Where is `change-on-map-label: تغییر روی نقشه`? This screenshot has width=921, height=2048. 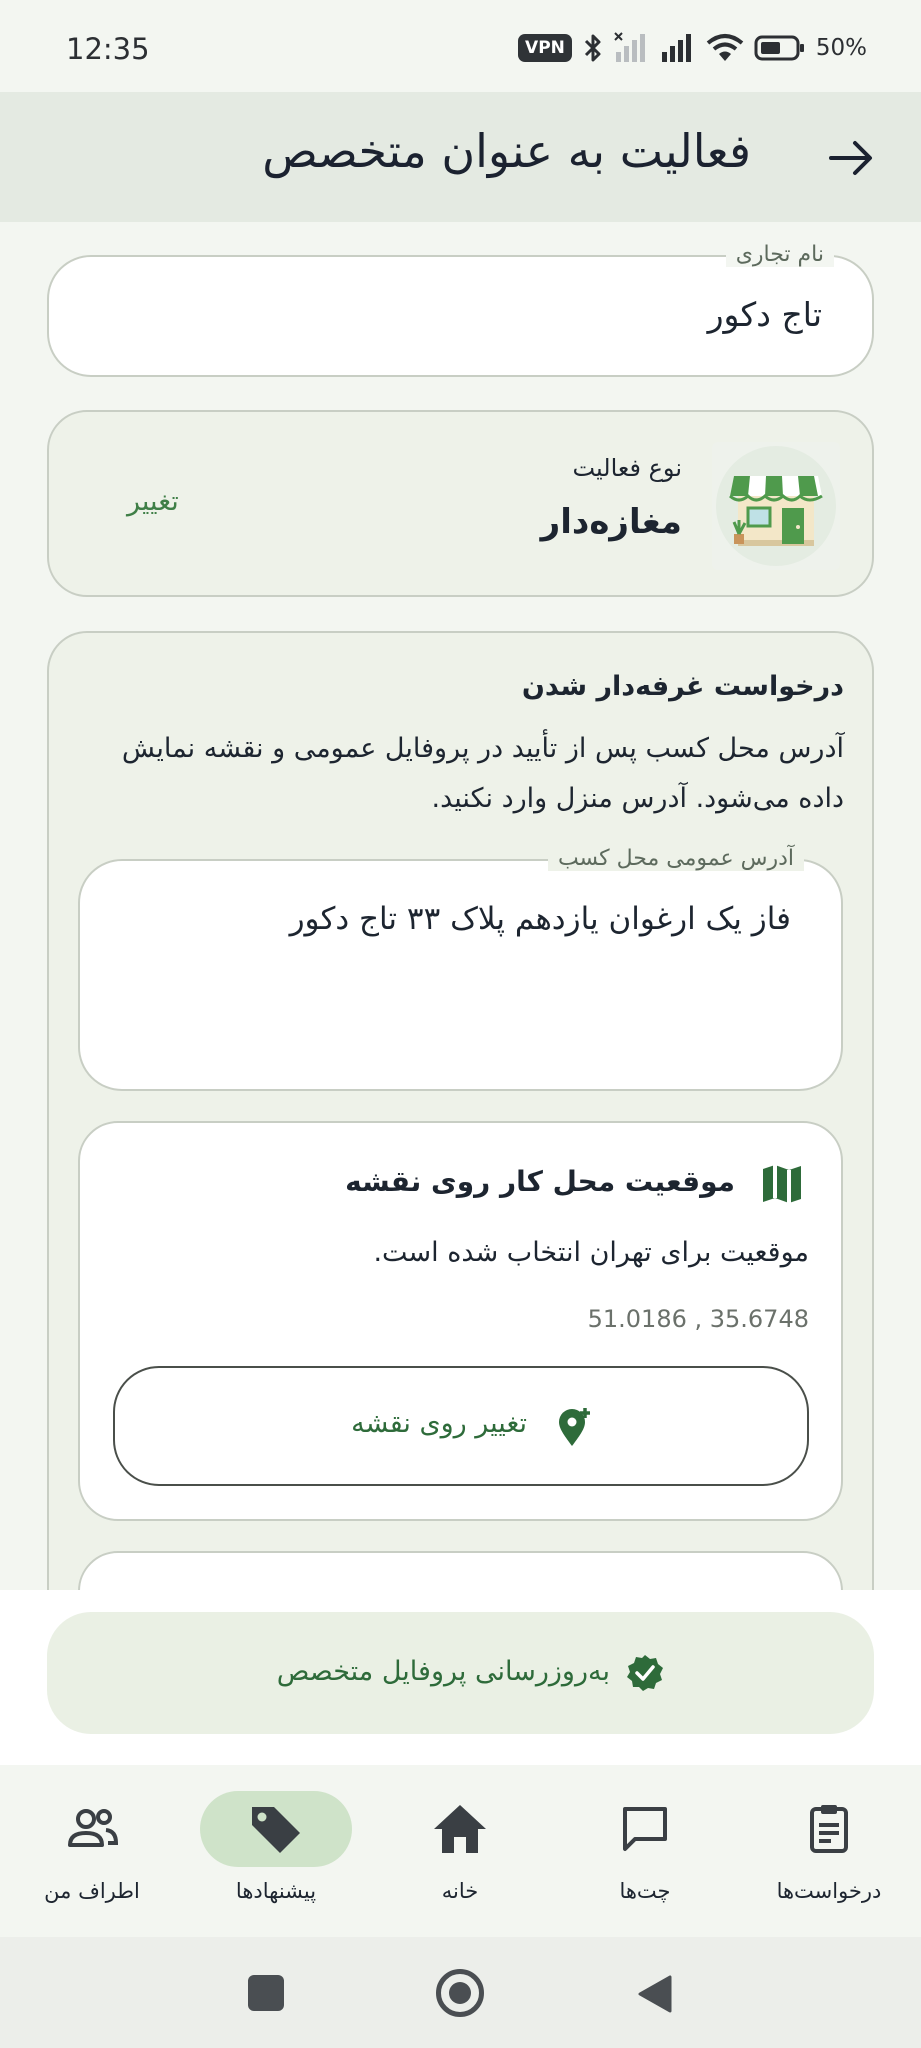
change-on-map-label: تغییر روی نقشه is located at coordinates (439, 1423).